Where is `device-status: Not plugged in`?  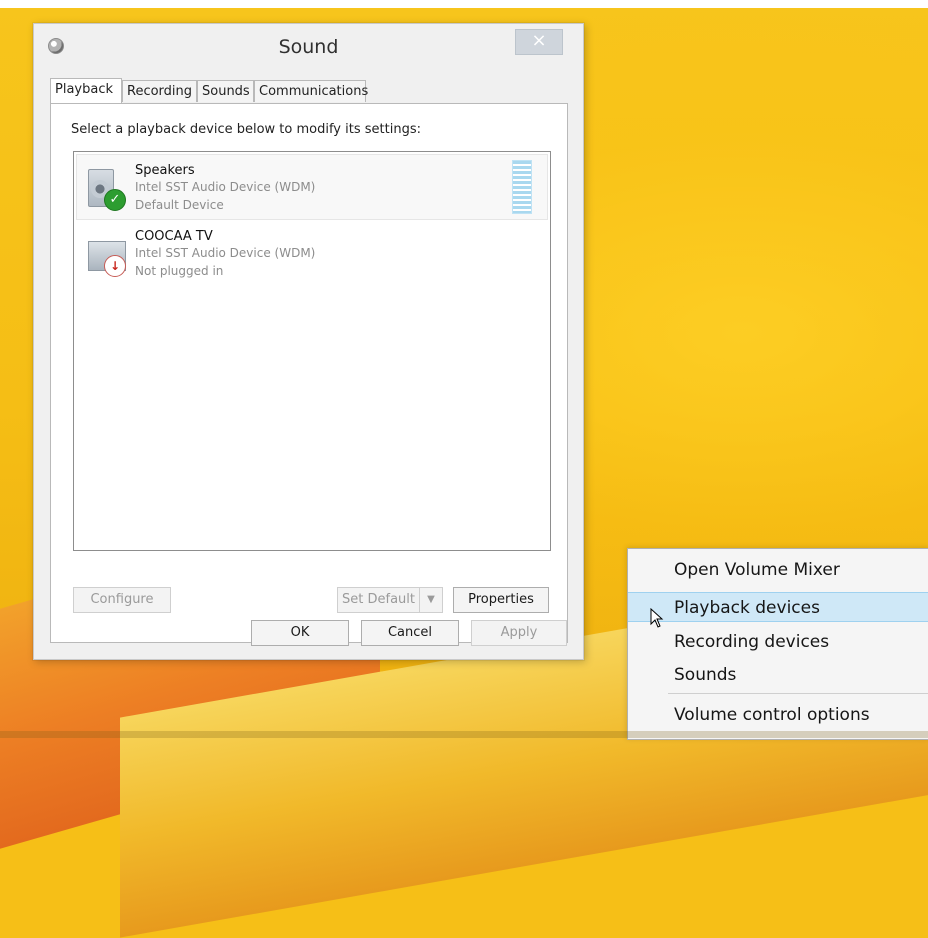 device-status: Not plugged in is located at coordinates (179, 271).